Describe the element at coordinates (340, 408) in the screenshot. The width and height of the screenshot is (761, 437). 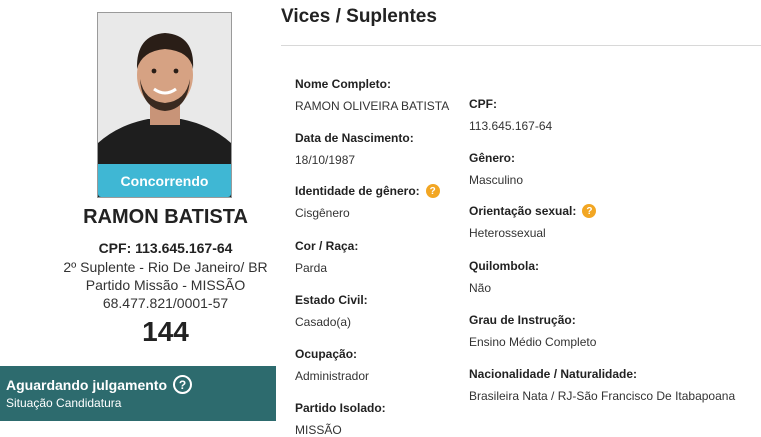
I see `field-label: Partido Isolado:` at that location.